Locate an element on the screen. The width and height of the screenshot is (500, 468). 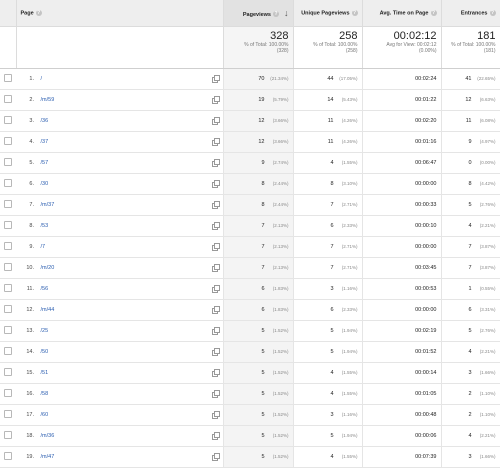
page-link: /37 is located at coordinates (45, 142).